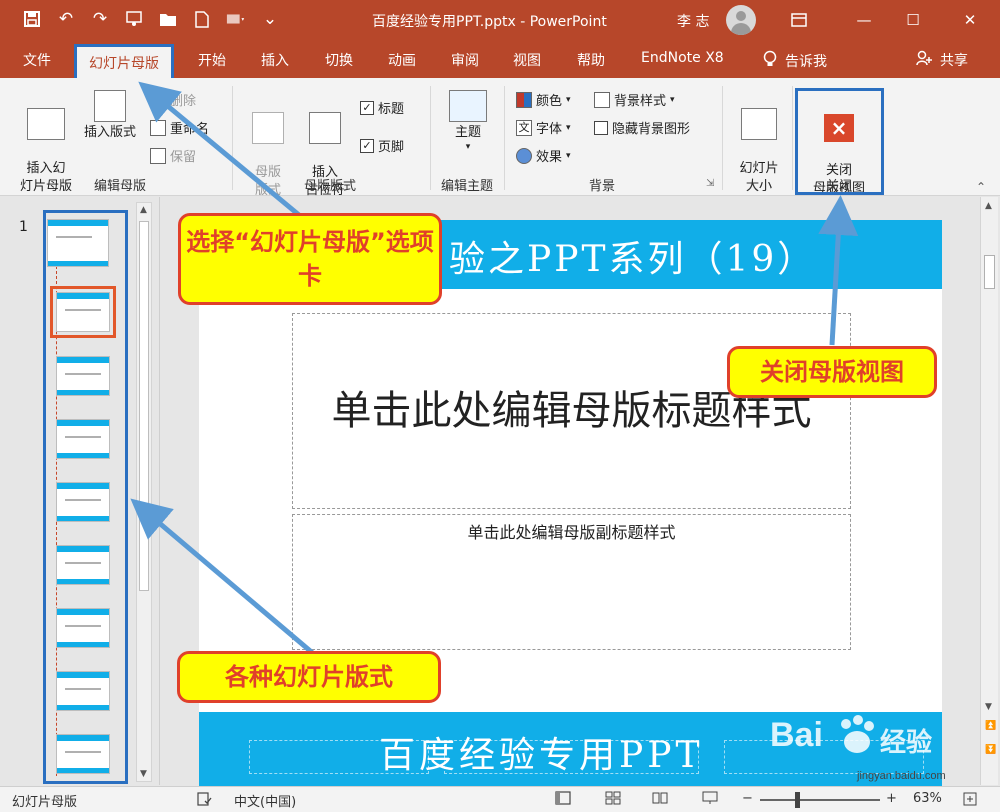 Image resolution: width=1000 pixels, height=812 pixels. What do you see at coordinates (268, 128) in the screenshot?
I see `master-layout-icon` at bounding box center [268, 128].